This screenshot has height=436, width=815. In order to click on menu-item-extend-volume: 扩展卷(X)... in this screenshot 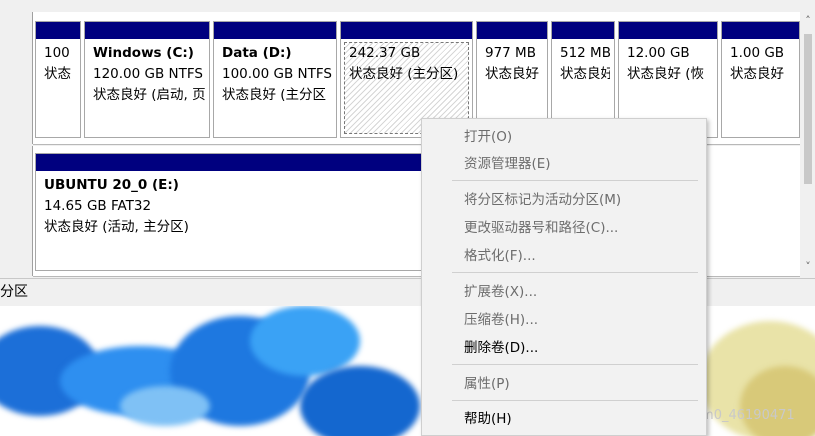, I will do `click(500, 292)`.